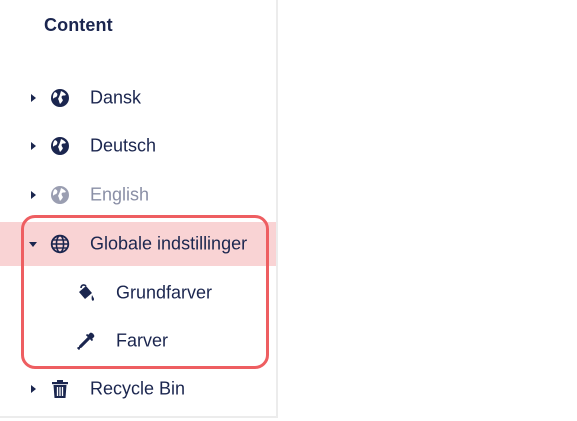  What do you see at coordinates (169, 243) in the screenshot?
I see `tree-item-label: Globale indstillinger` at bounding box center [169, 243].